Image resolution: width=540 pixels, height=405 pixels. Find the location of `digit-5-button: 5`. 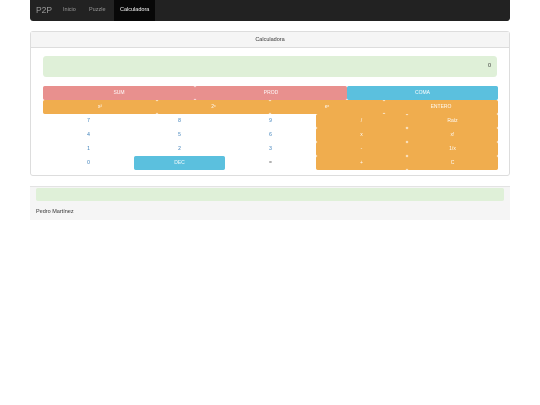

digit-5-button: 5 is located at coordinates (179, 135).